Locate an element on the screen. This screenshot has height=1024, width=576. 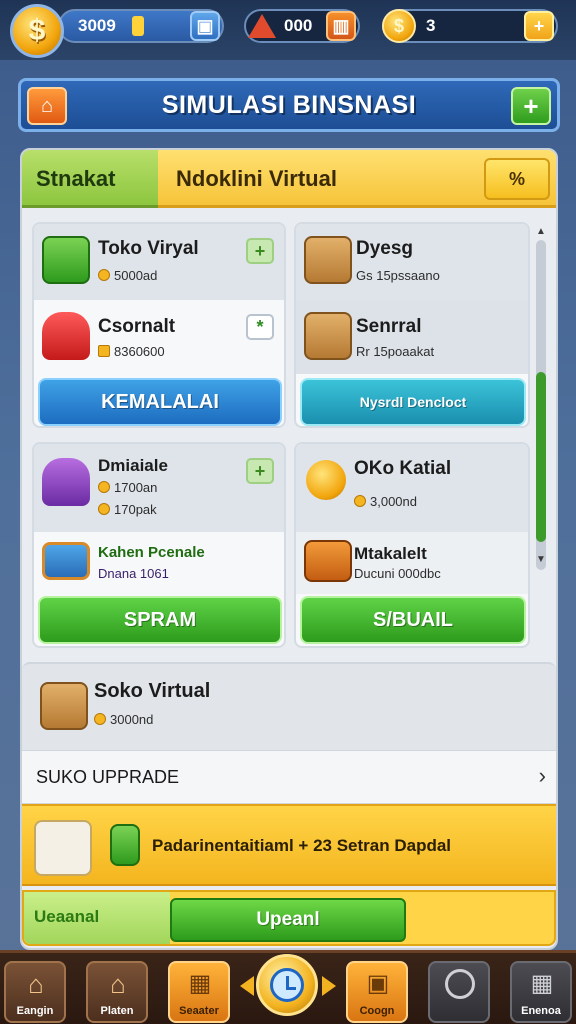
card-action-button: Nysrdl Dencloct is located at coordinates (413, 402).